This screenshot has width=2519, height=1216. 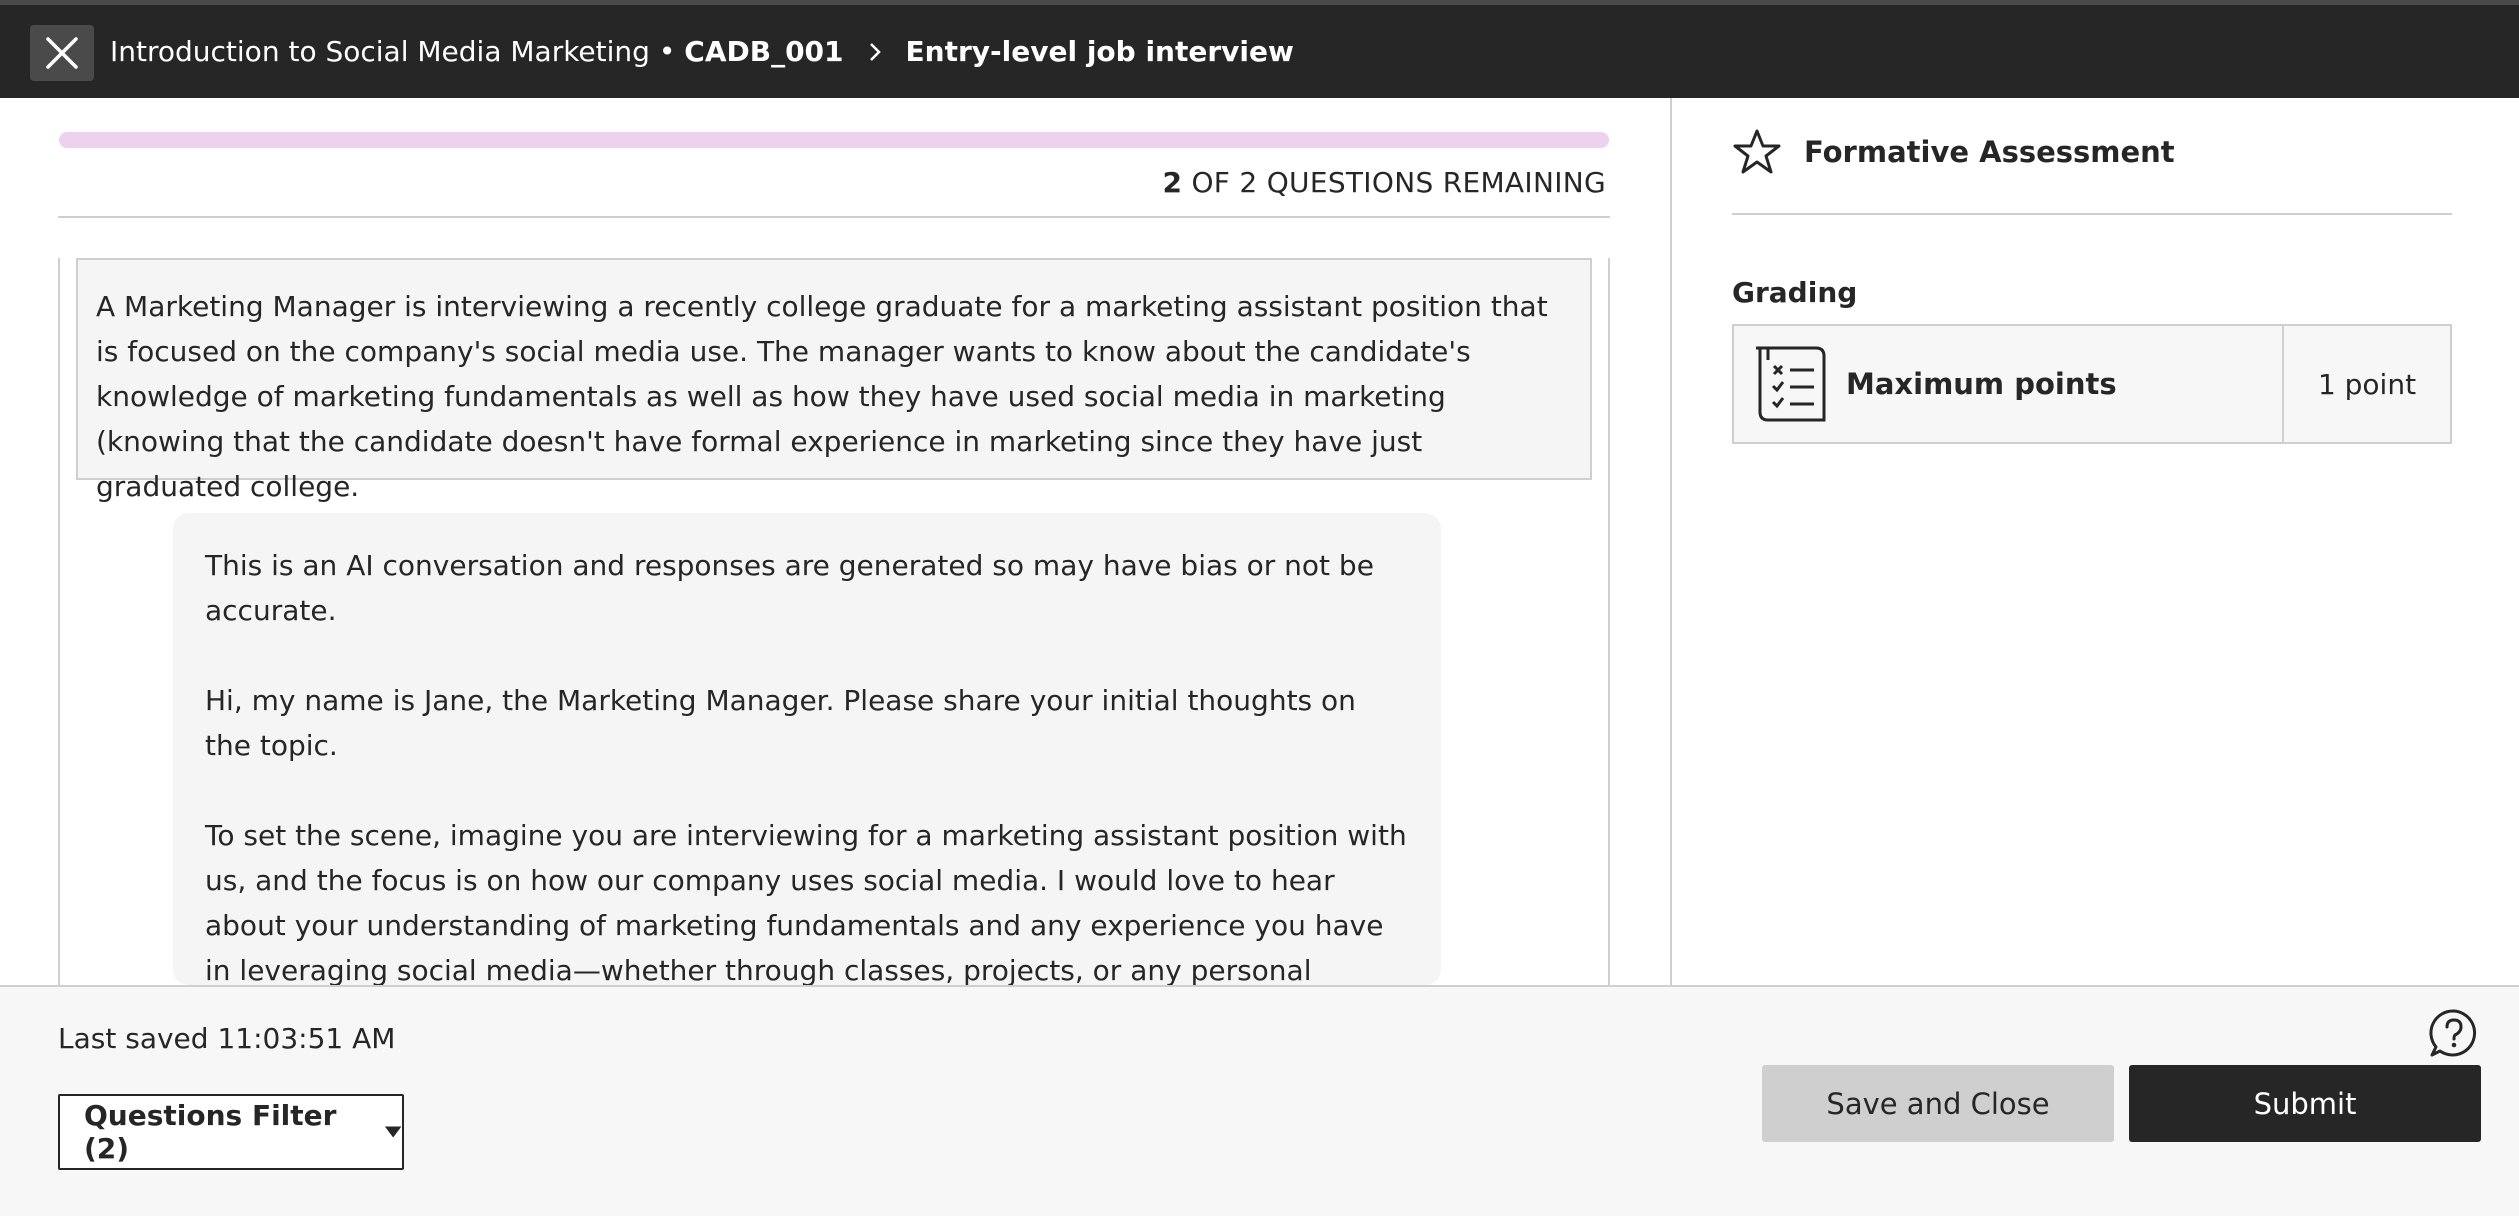 What do you see at coordinates (1989, 152) in the screenshot?
I see `assessment-type: Formative Assessment` at bounding box center [1989, 152].